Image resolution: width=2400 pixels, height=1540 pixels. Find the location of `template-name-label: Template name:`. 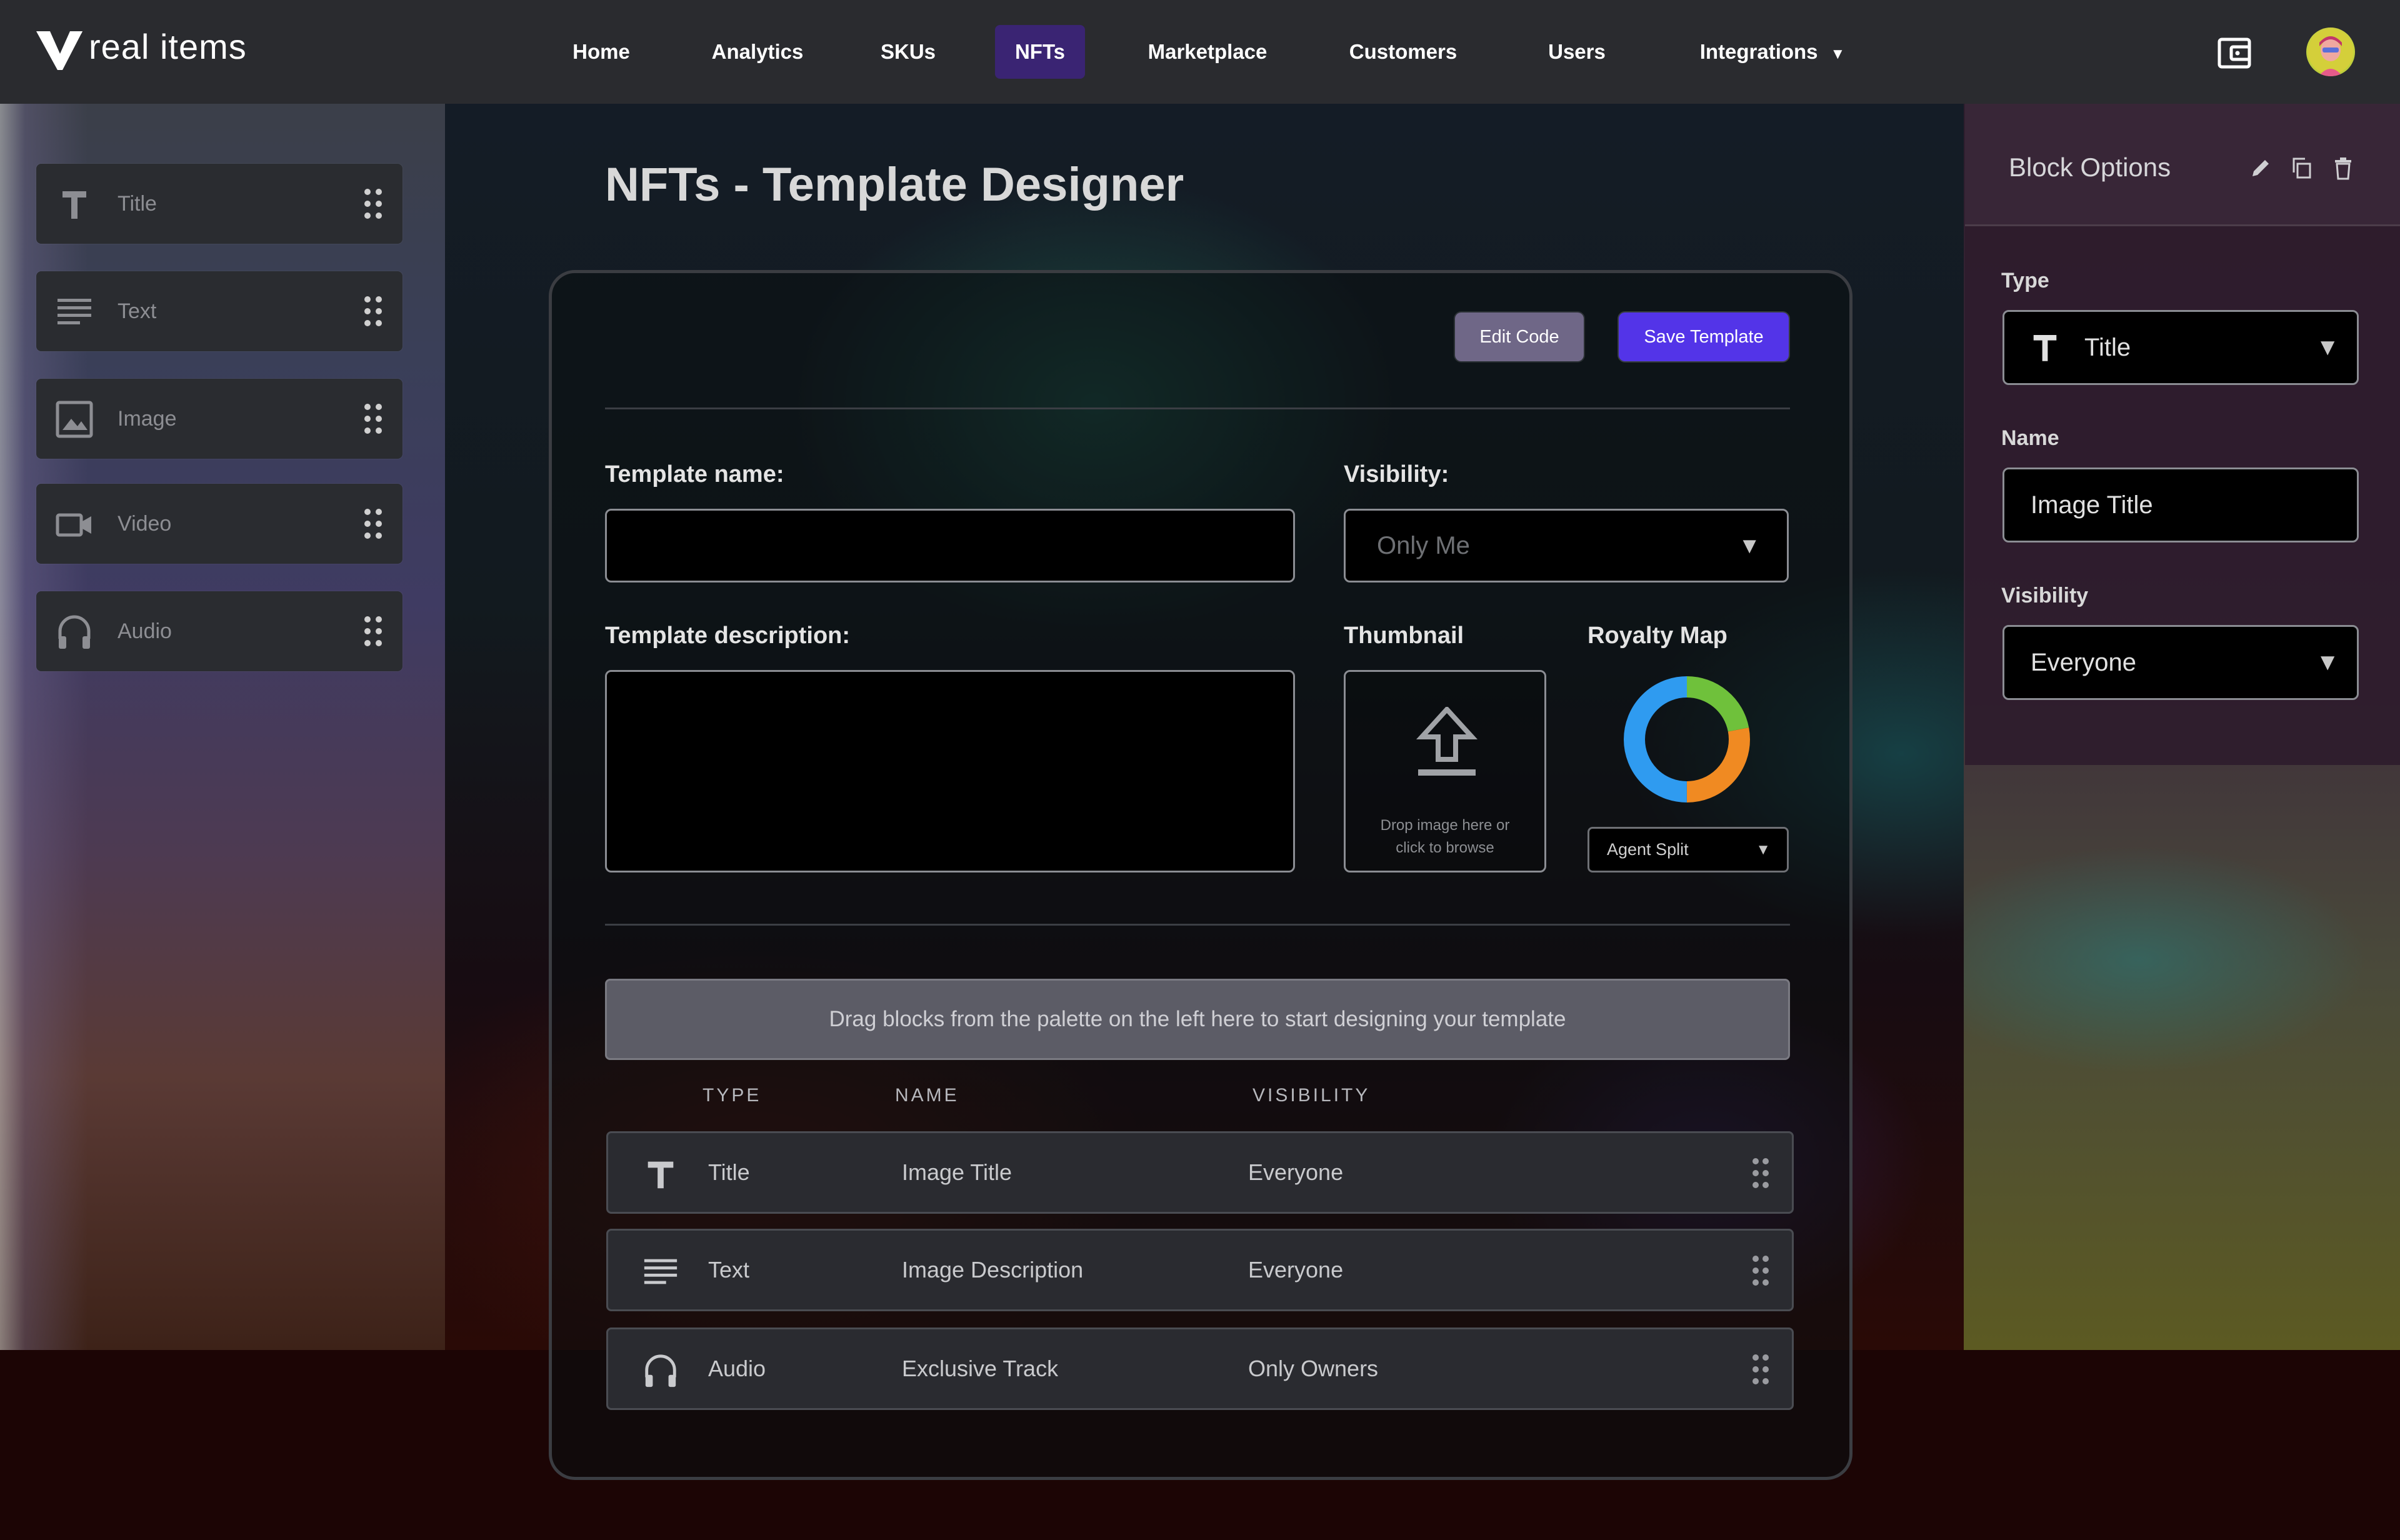

template-name-label: Template name: is located at coordinates (694, 474).